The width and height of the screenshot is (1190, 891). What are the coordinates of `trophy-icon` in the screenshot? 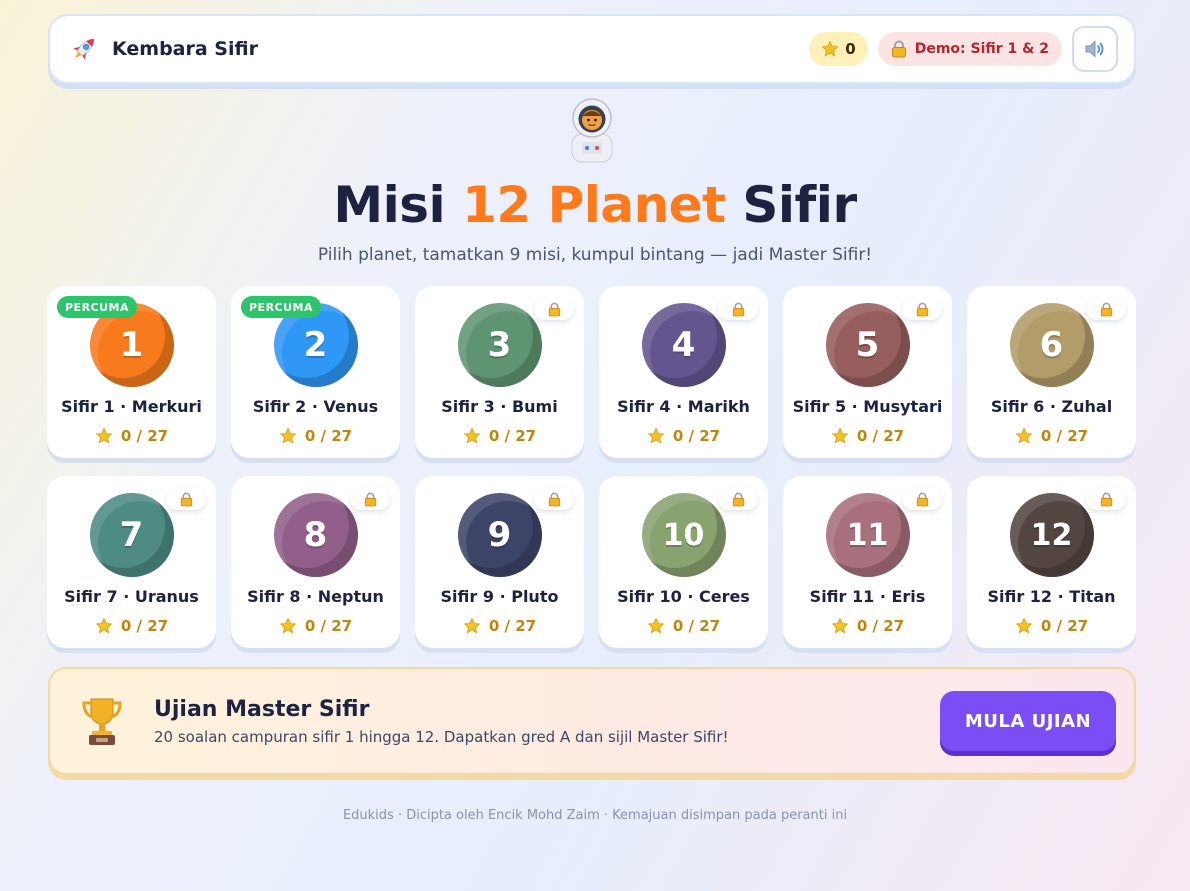 It's located at (102, 721).